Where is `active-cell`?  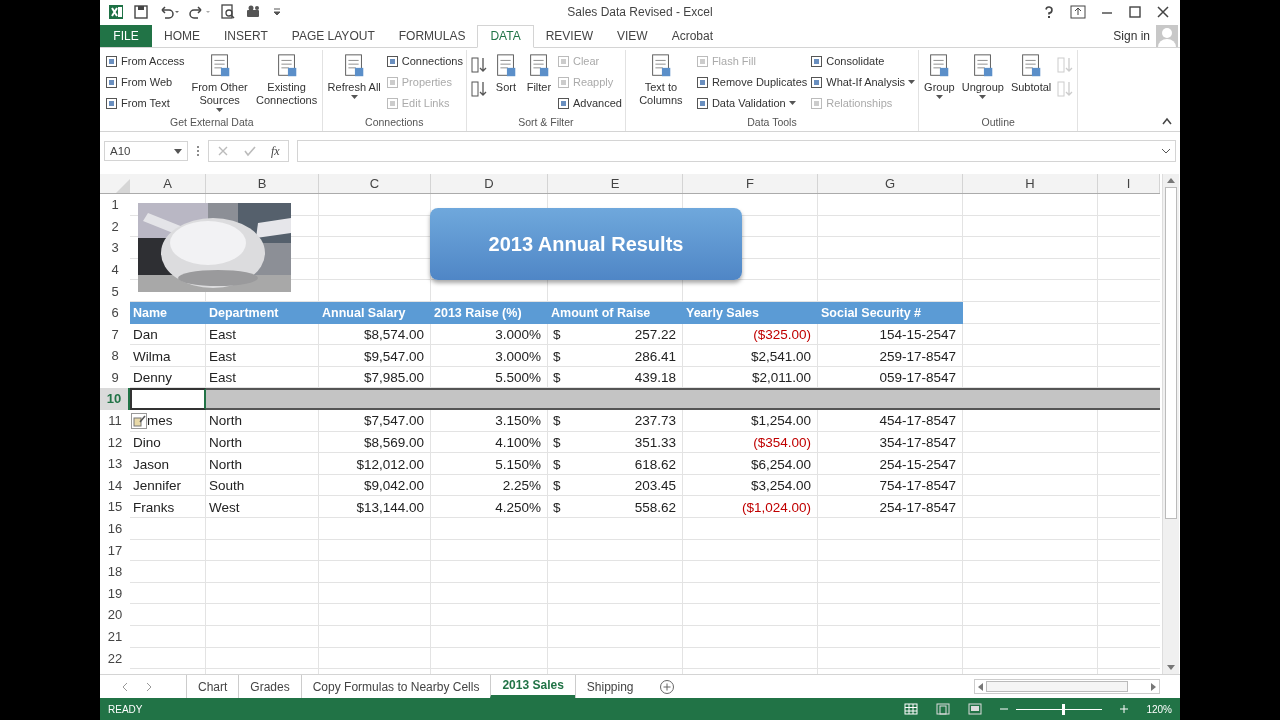 active-cell is located at coordinates (168, 399).